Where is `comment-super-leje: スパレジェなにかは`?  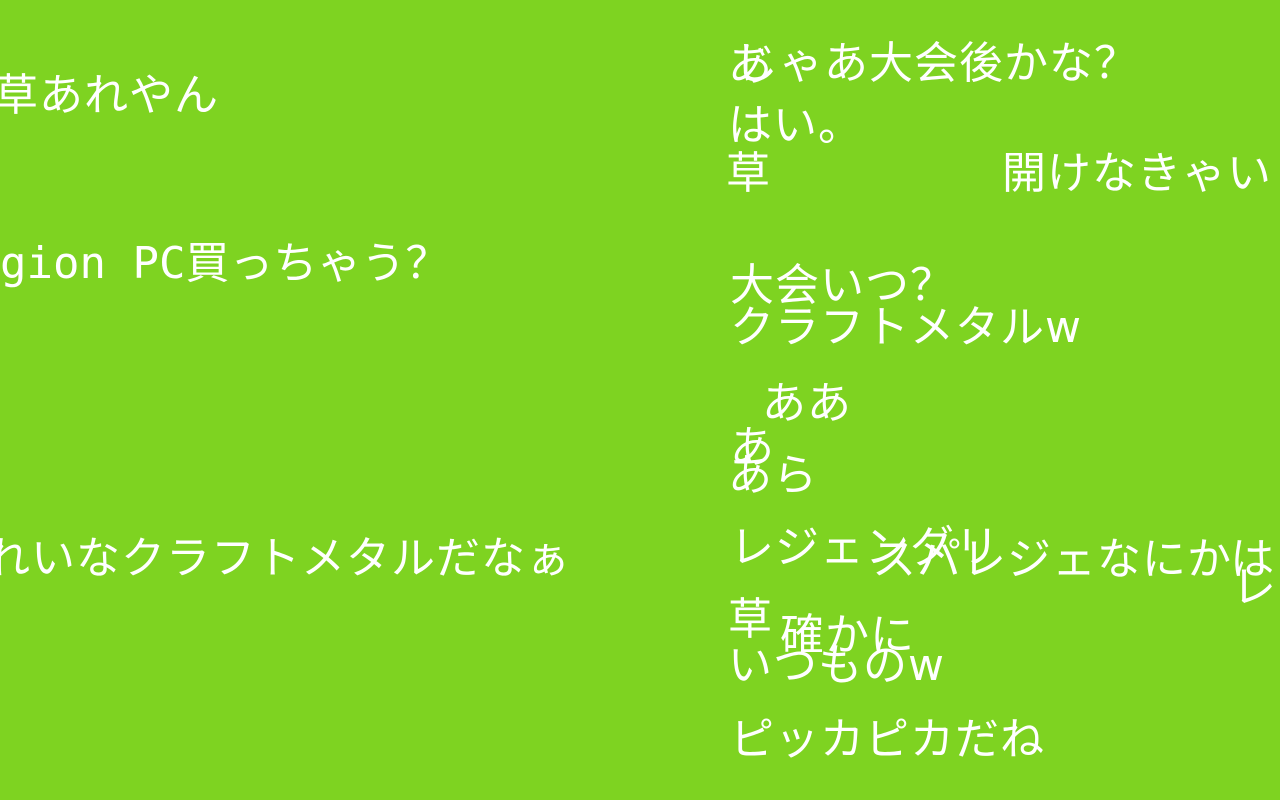
comment-super-leje: スパレジェなにかは is located at coordinates (1074, 559).